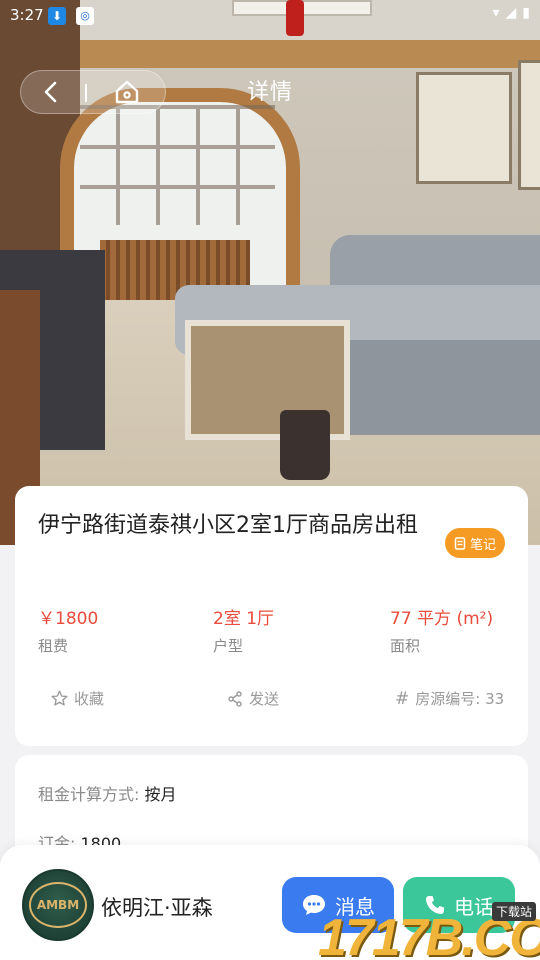 This screenshot has height=960, width=540. What do you see at coordinates (89, 699) in the screenshot?
I see `favorite-label: 收藏` at bounding box center [89, 699].